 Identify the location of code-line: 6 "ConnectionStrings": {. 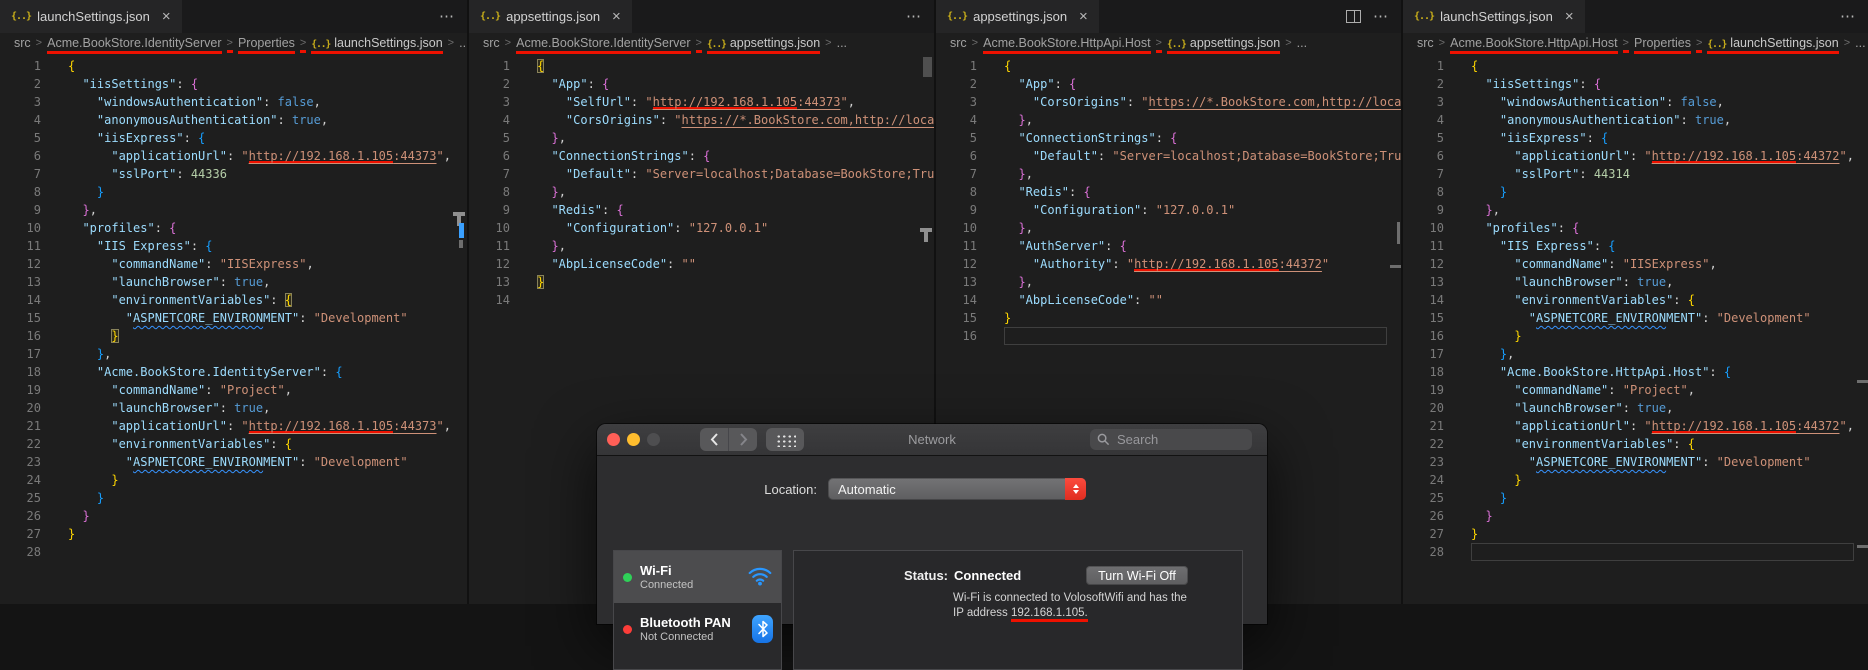
(701, 156).